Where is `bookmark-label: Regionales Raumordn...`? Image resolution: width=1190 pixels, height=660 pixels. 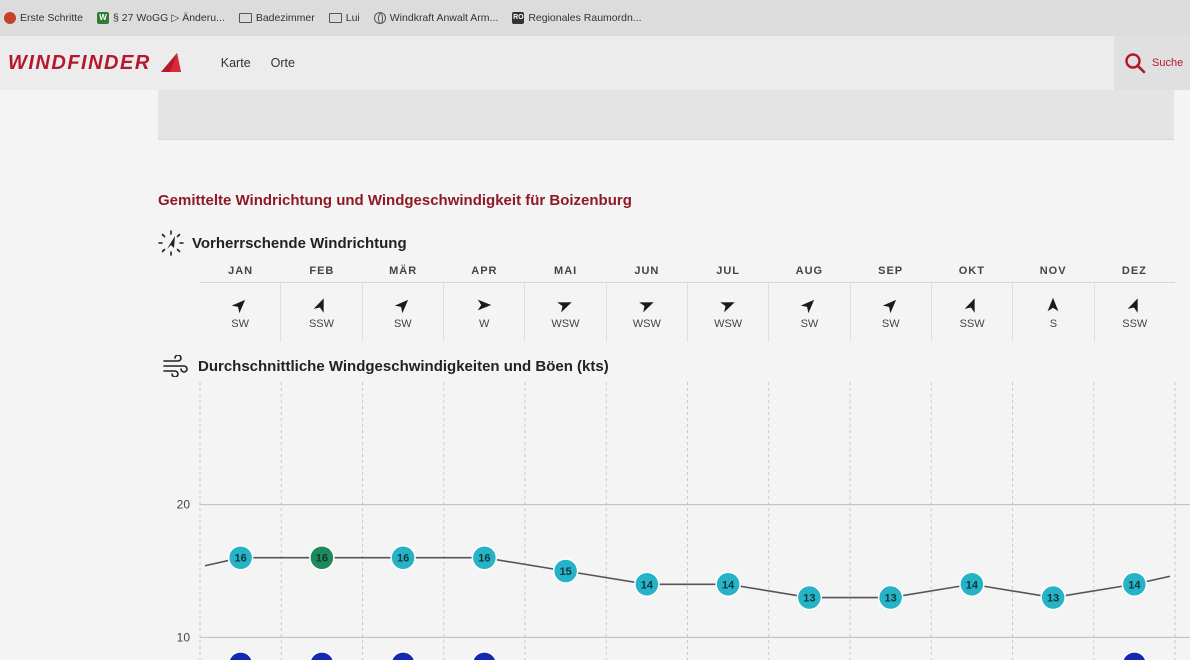
bookmark-label: Regionales Raumordn... is located at coordinates (585, 18).